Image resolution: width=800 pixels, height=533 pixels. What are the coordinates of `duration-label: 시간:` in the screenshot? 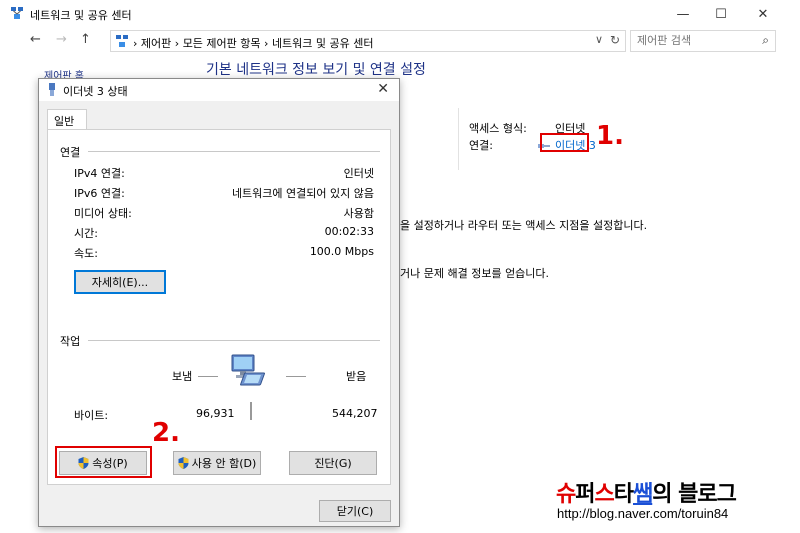 It's located at (86, 233).